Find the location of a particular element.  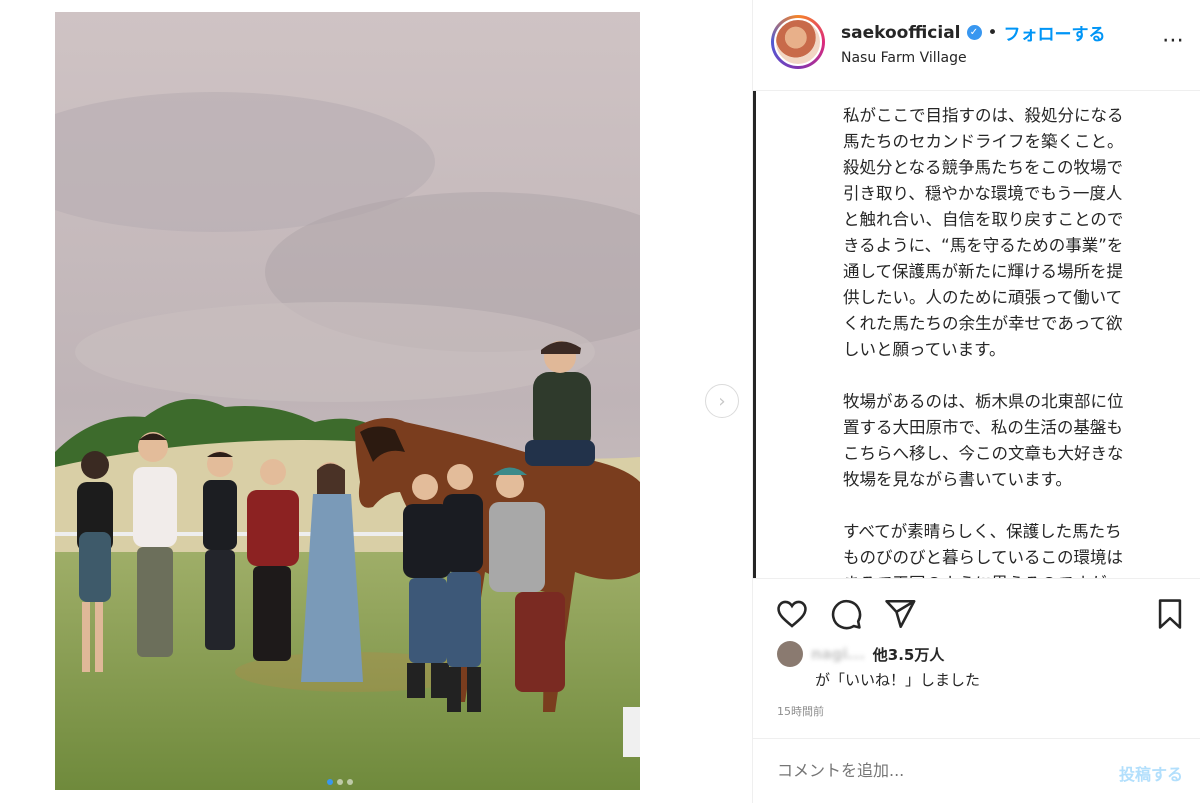

share-icon is located at coordinates (900, 614).